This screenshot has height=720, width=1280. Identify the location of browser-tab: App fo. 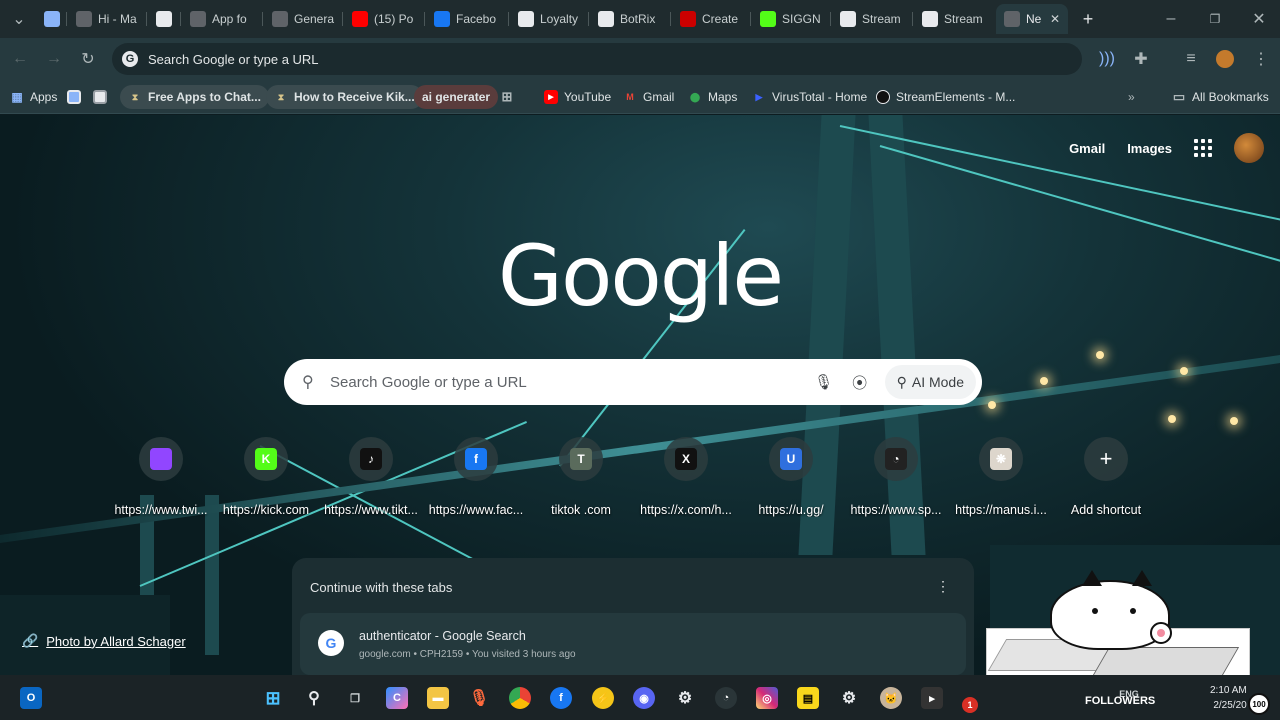
(222, 19).